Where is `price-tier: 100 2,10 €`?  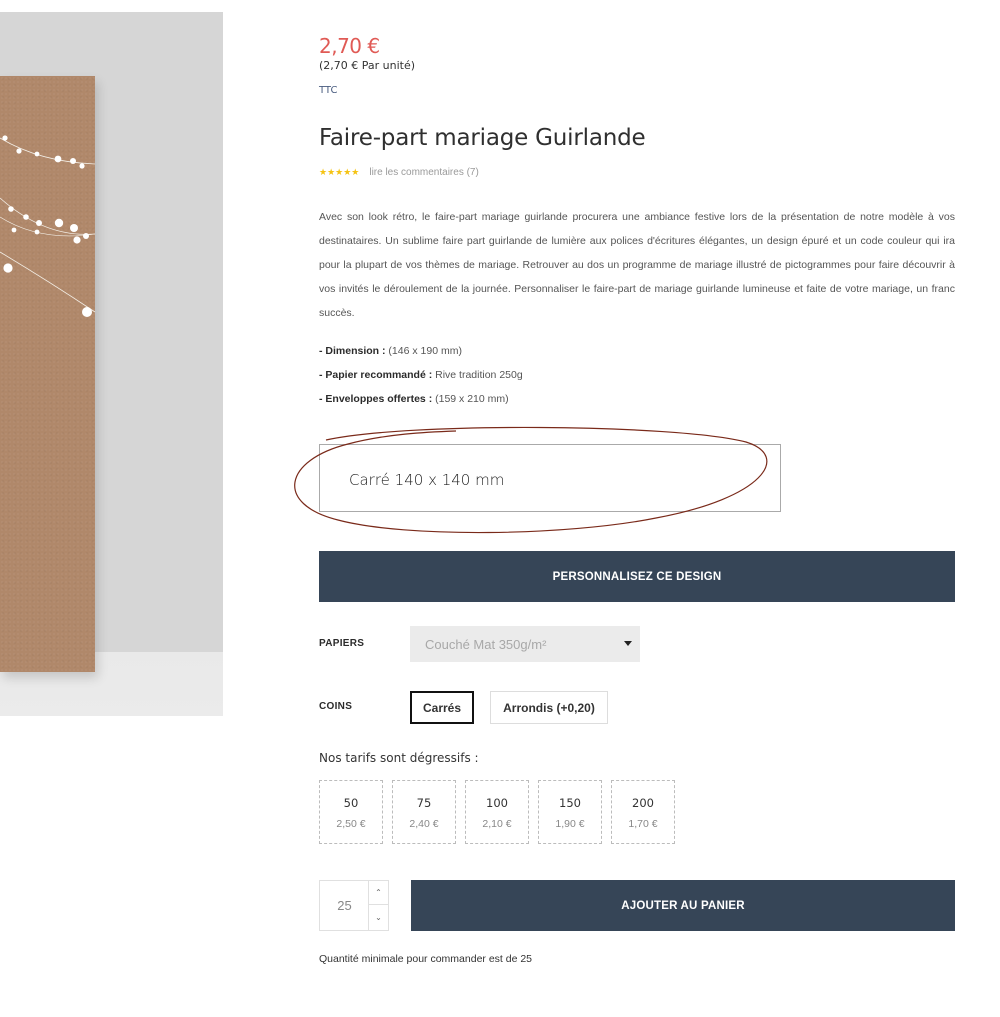 price-tier: 100 2,10 € is located at coordinates (497, 812).